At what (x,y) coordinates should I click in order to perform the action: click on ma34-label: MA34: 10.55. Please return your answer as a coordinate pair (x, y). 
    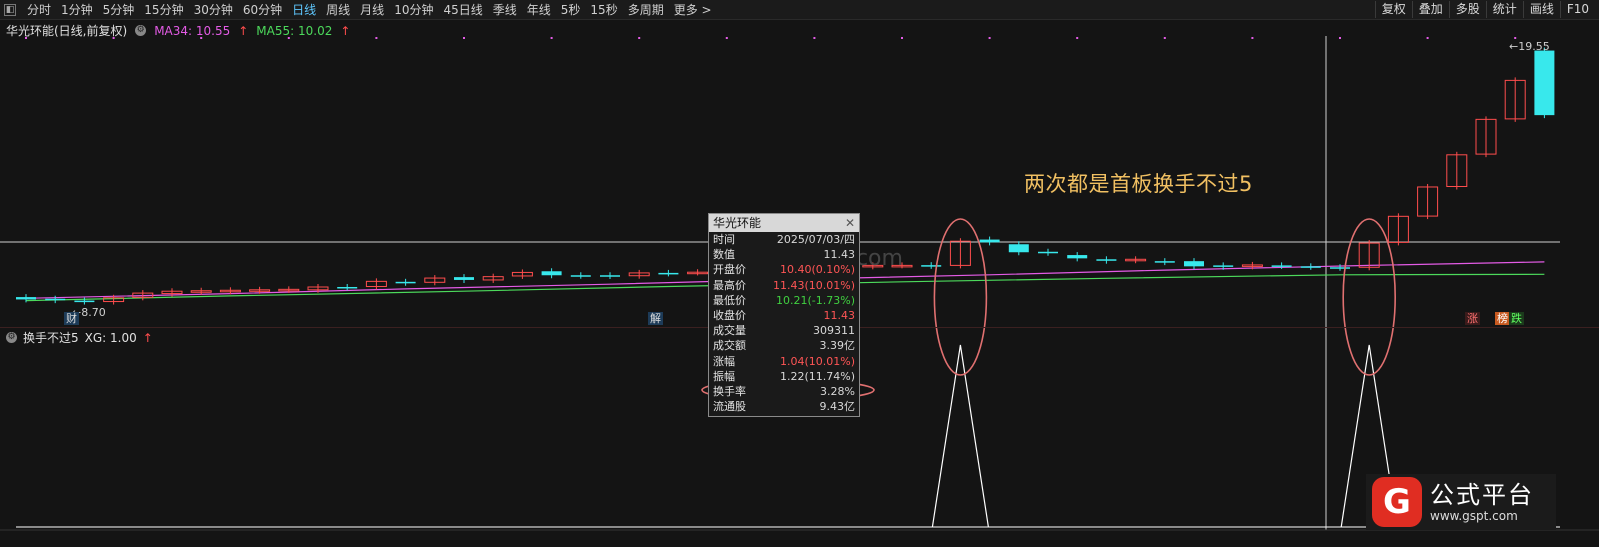
    Looking at the image, I should click on (192, 30).